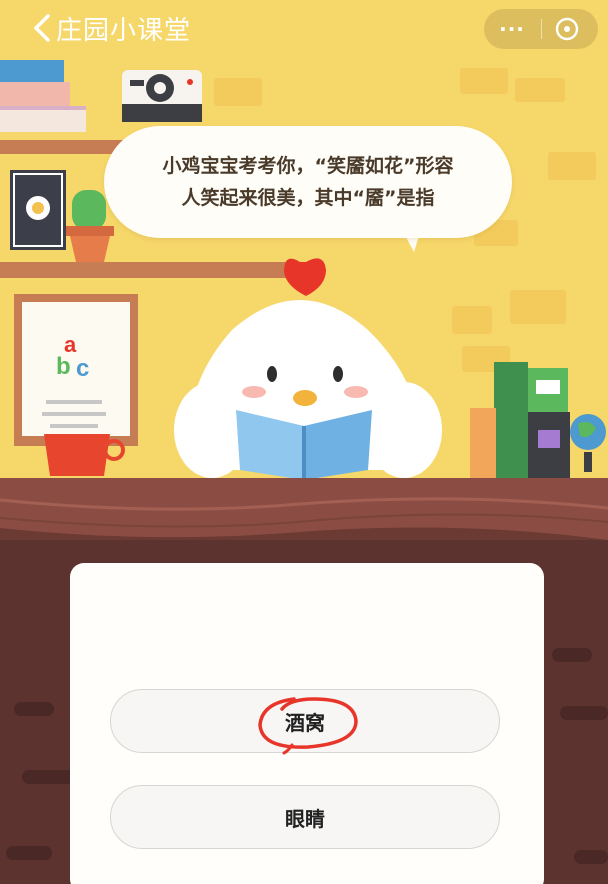  Describe the element at coordinates (308, 166) in the screenshot. I see `question-line-1: 小鸡宝宝考考你，“笑靥如花”形容` at that location.